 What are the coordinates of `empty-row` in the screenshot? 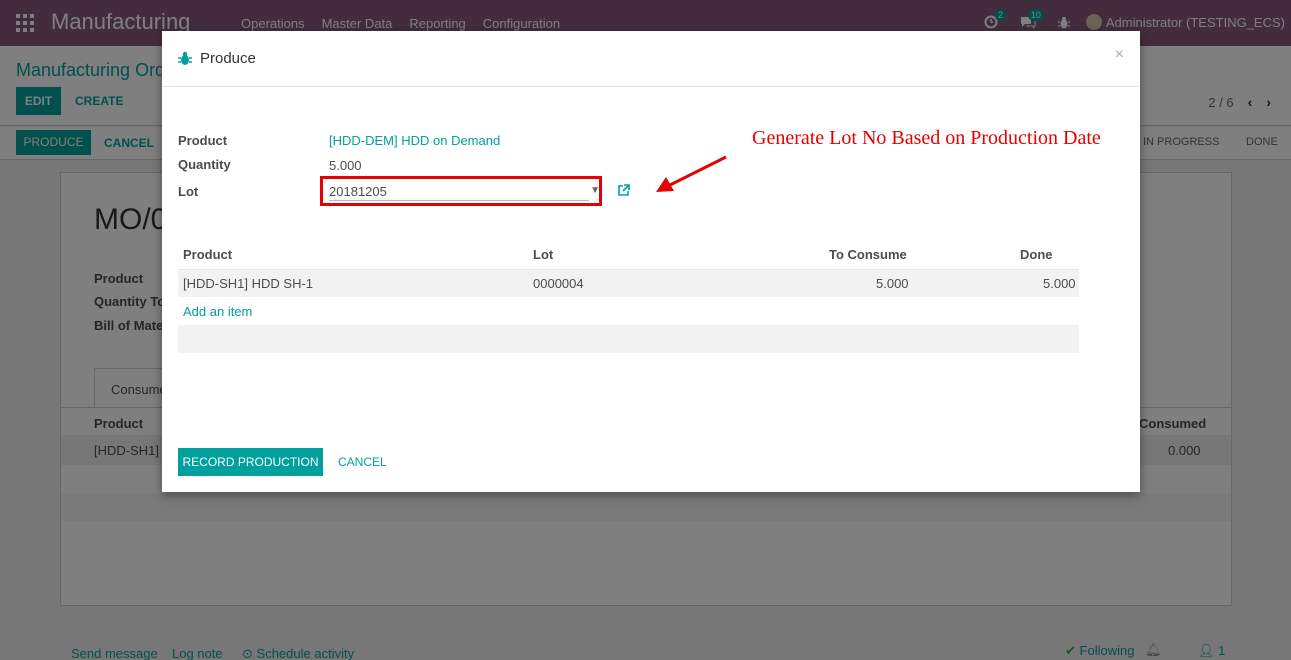 It's located at (628, 339).